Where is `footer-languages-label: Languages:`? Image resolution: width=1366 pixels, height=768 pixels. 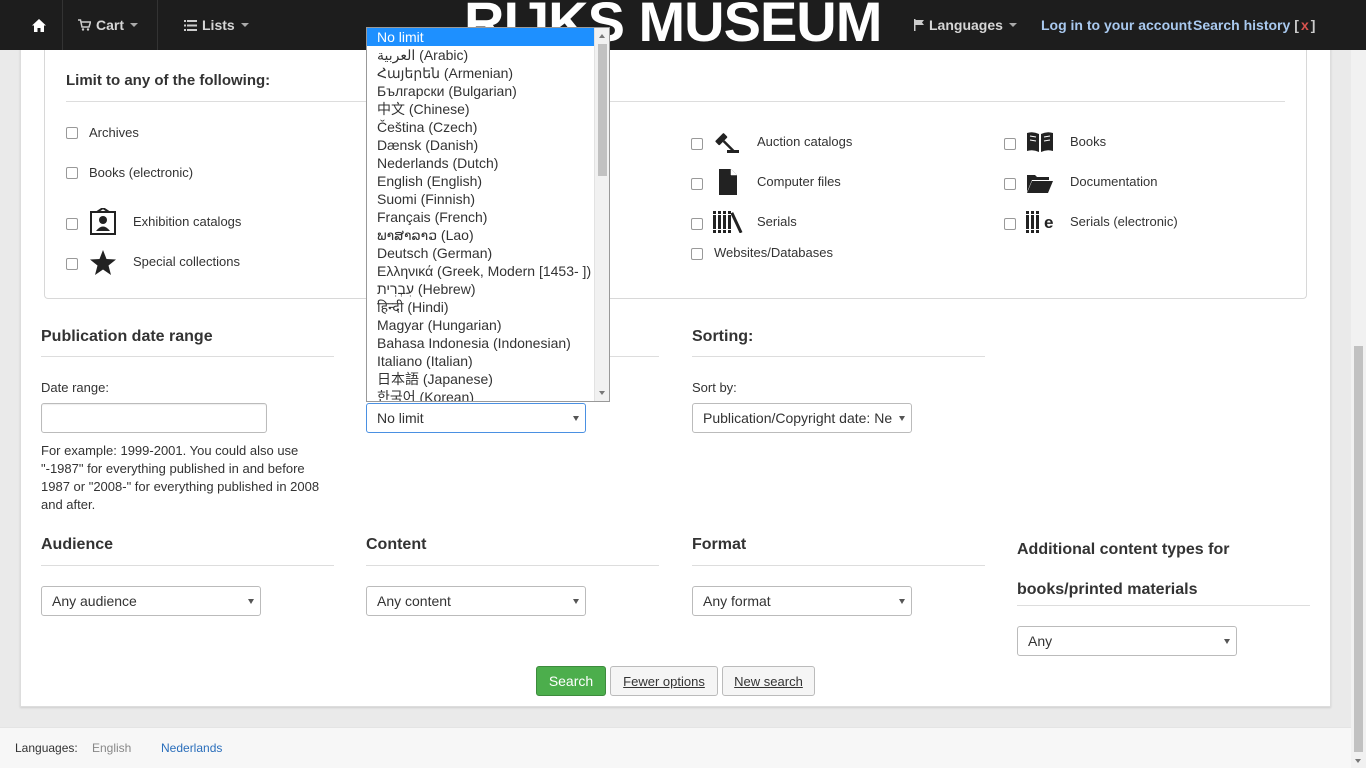
footer-languages-label: Languages: is located at coordinates (46, 748).